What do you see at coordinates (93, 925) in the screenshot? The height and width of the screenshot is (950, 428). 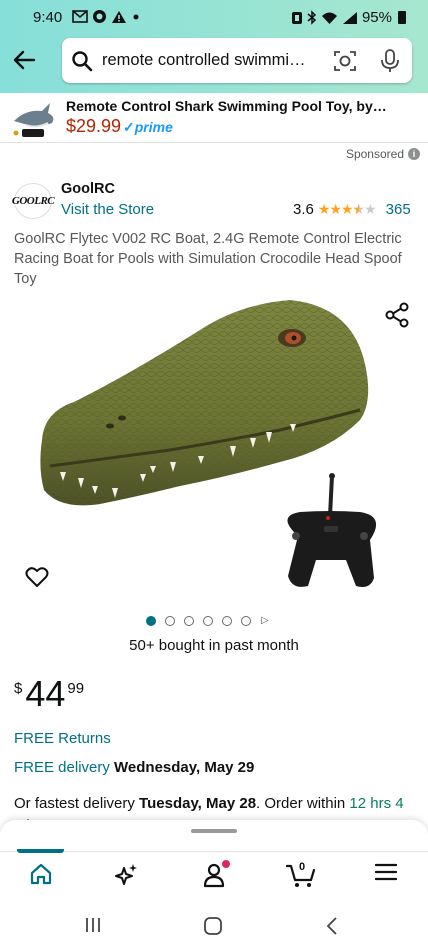 I see `recent-apps-icon` at bounding box center [93, 925].